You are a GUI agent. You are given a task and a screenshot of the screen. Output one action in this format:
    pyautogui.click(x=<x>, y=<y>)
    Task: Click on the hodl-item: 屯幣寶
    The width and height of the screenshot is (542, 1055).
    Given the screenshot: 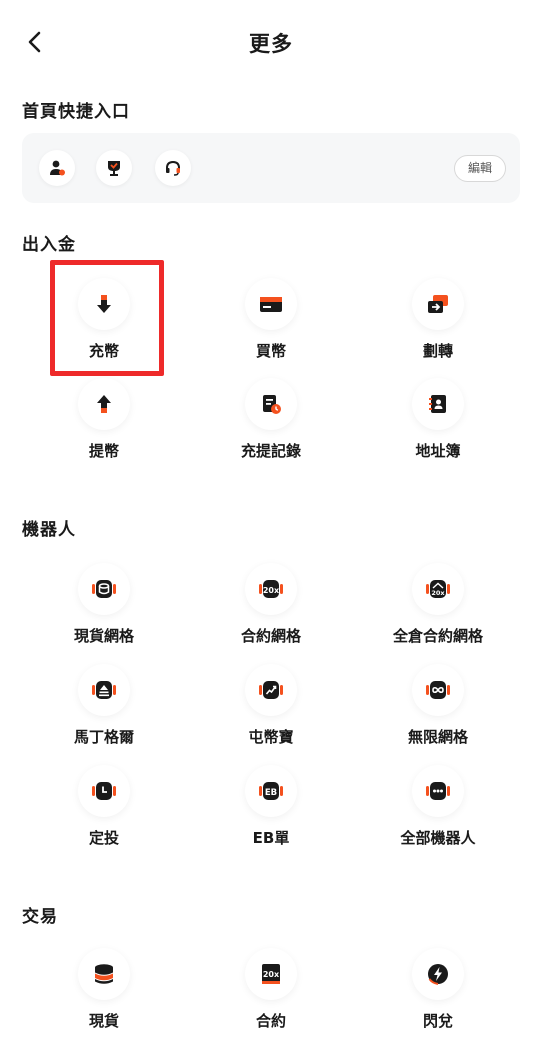 What is the action you would take?
    pyautogui.click(x=271, y=705)
    